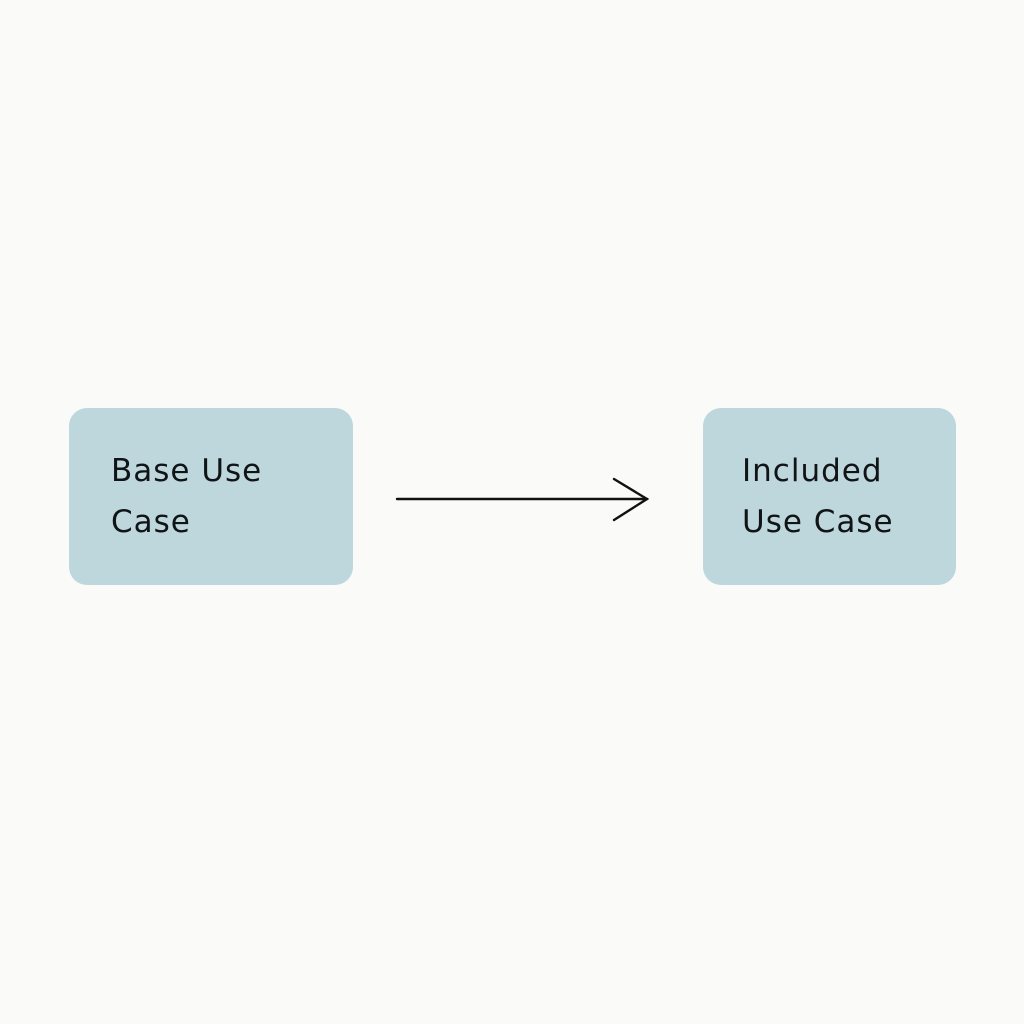 The width and height of the screenshot is (1024, 1024). I want to click on include-arrow, so click(522, 499).